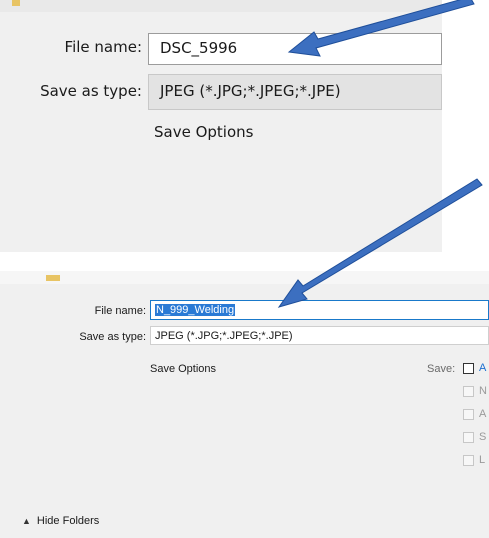  I want to click on top-dialog-cropped-edge, so click(221, 6).